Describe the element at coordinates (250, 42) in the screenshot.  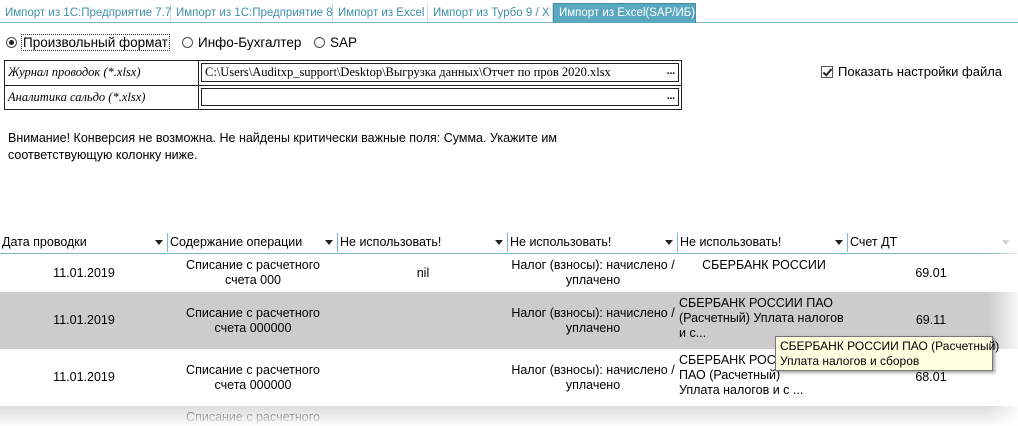
I see `radio-label: Инфо-Бухгалтер` at that location.